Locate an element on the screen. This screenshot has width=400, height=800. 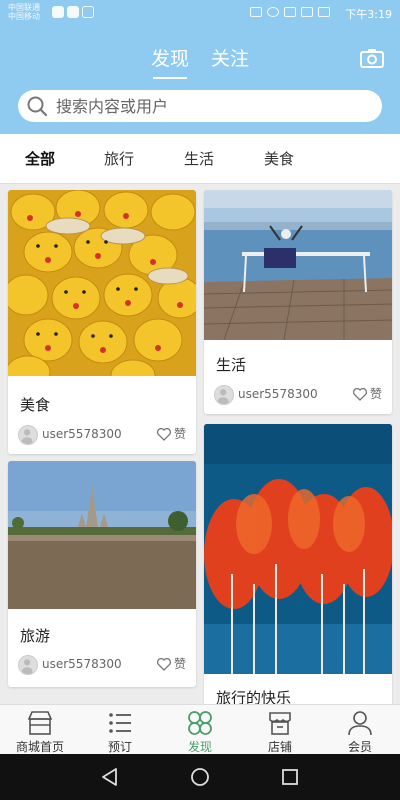
nav-item-discover: 发现 is located at coordinates (200, 731).